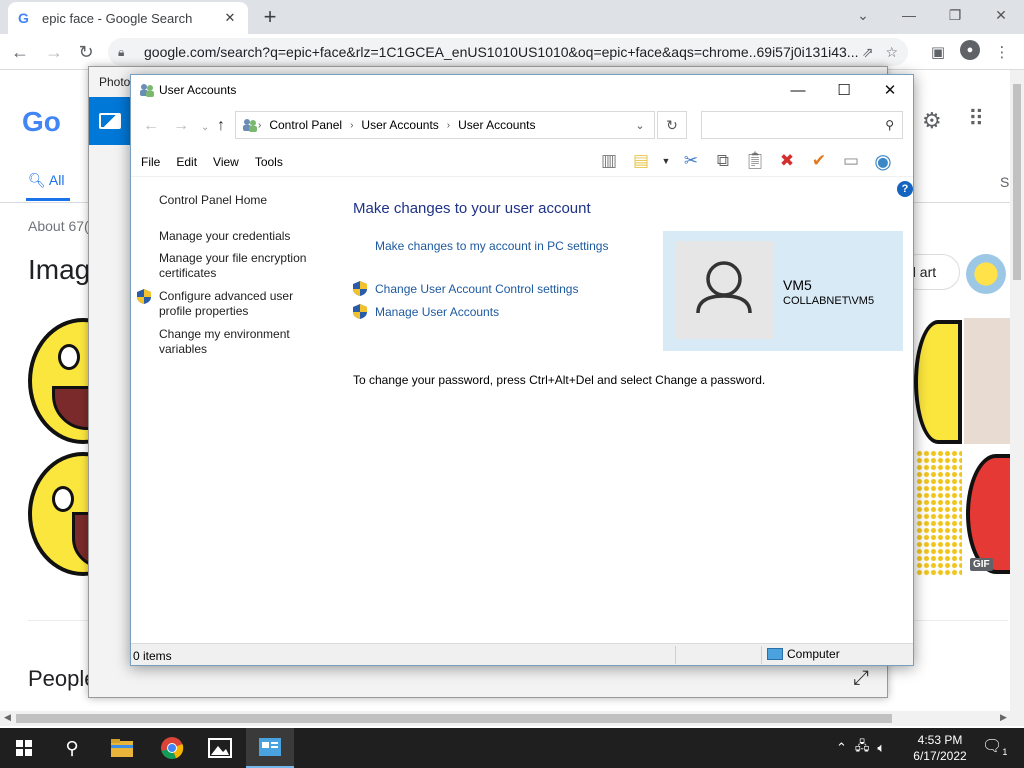 The height and width of the screenshot is (768, 1024). I want to click on link-line: Manage your file encryption, so click(233, 258).